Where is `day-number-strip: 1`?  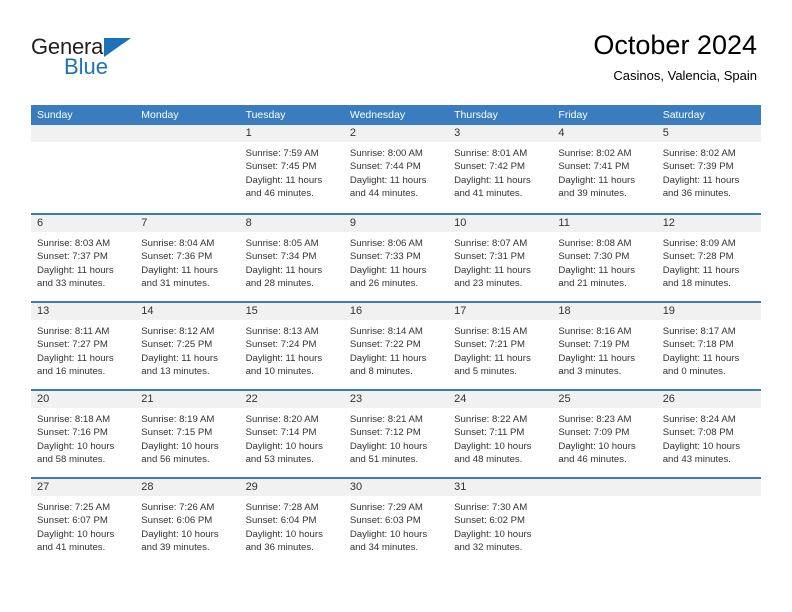 day-number-strip: 1 is located at coordinates (291, 133).